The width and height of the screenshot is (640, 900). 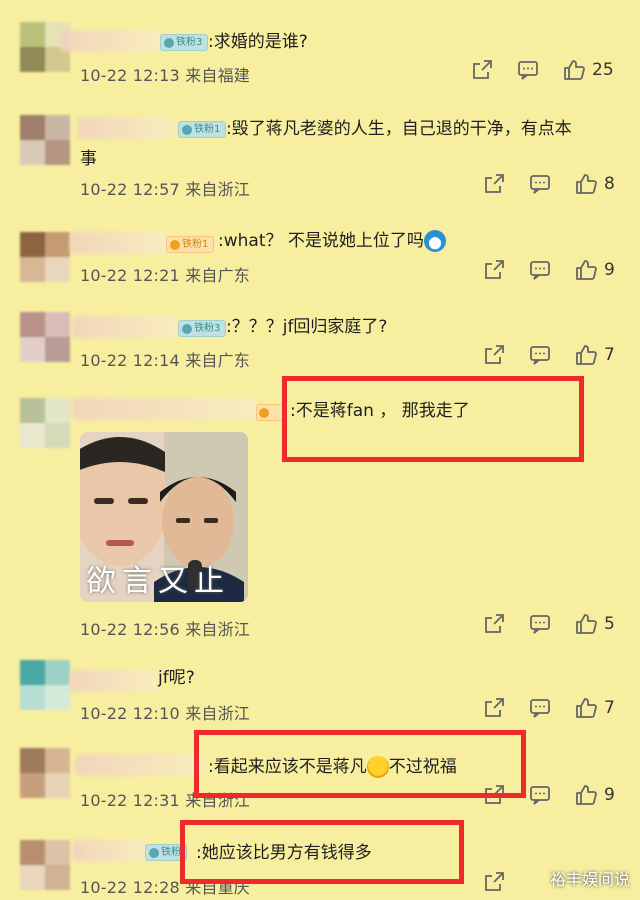 I want to click on timestamp: 10-22 12:56, so click(x=130, y=629).